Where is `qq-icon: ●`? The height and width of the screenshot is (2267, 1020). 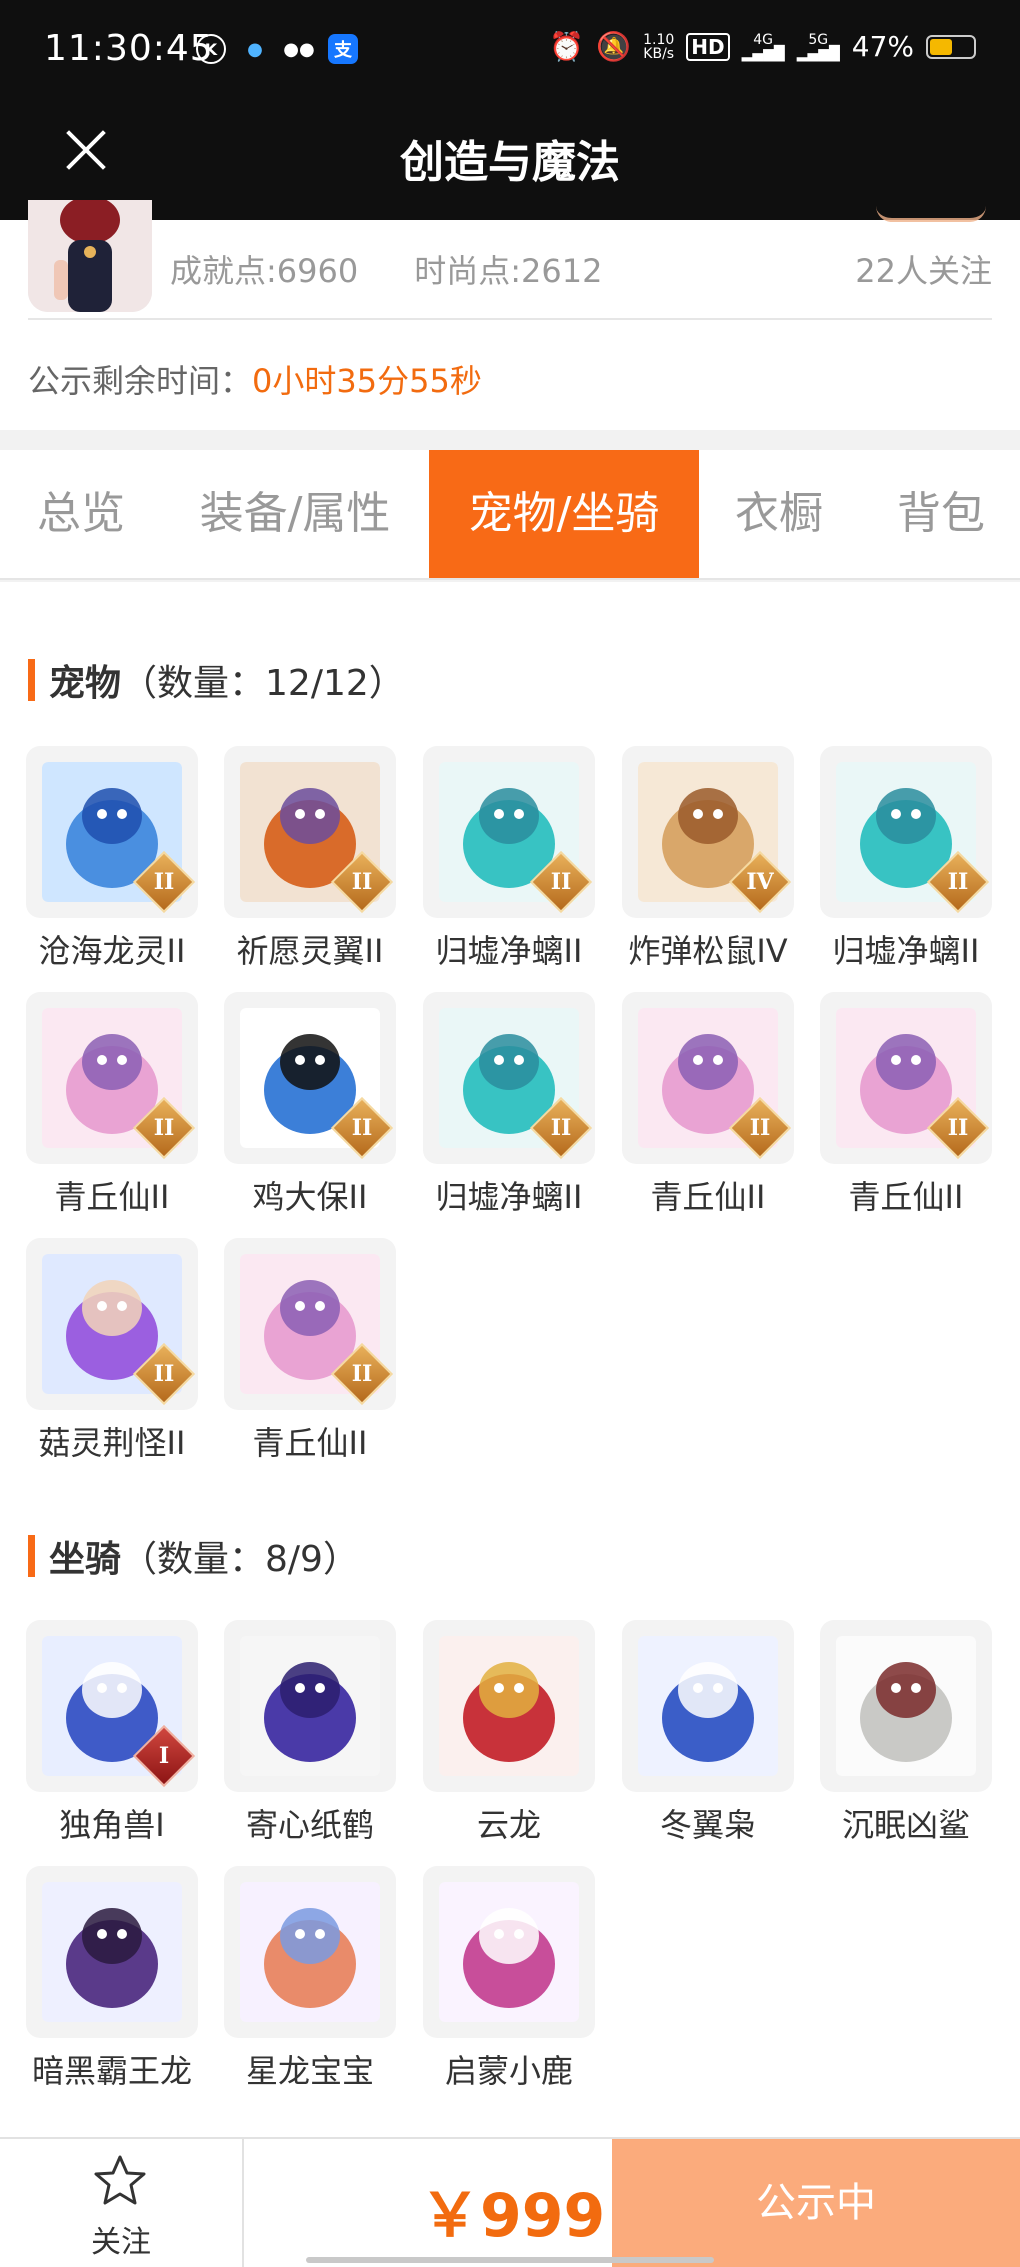 qq-icon: ● is located at coordinates (255, 49).